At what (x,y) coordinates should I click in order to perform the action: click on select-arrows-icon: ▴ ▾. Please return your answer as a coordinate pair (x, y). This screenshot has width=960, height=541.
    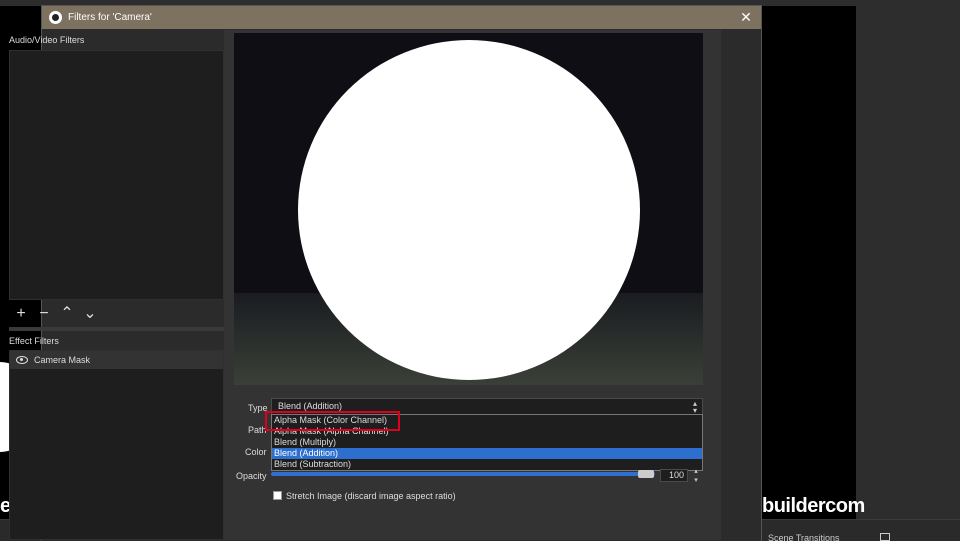
    Looking at the image, I should click on (694, 407).